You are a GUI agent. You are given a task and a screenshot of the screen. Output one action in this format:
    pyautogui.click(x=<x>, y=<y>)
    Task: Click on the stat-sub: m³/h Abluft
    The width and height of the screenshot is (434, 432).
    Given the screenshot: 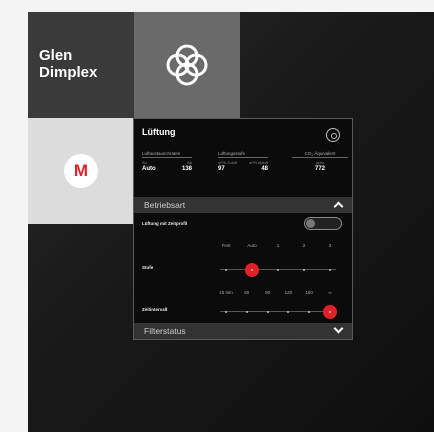 What is the action you would take?
    pyautogui.click(x=258, y=162)
    